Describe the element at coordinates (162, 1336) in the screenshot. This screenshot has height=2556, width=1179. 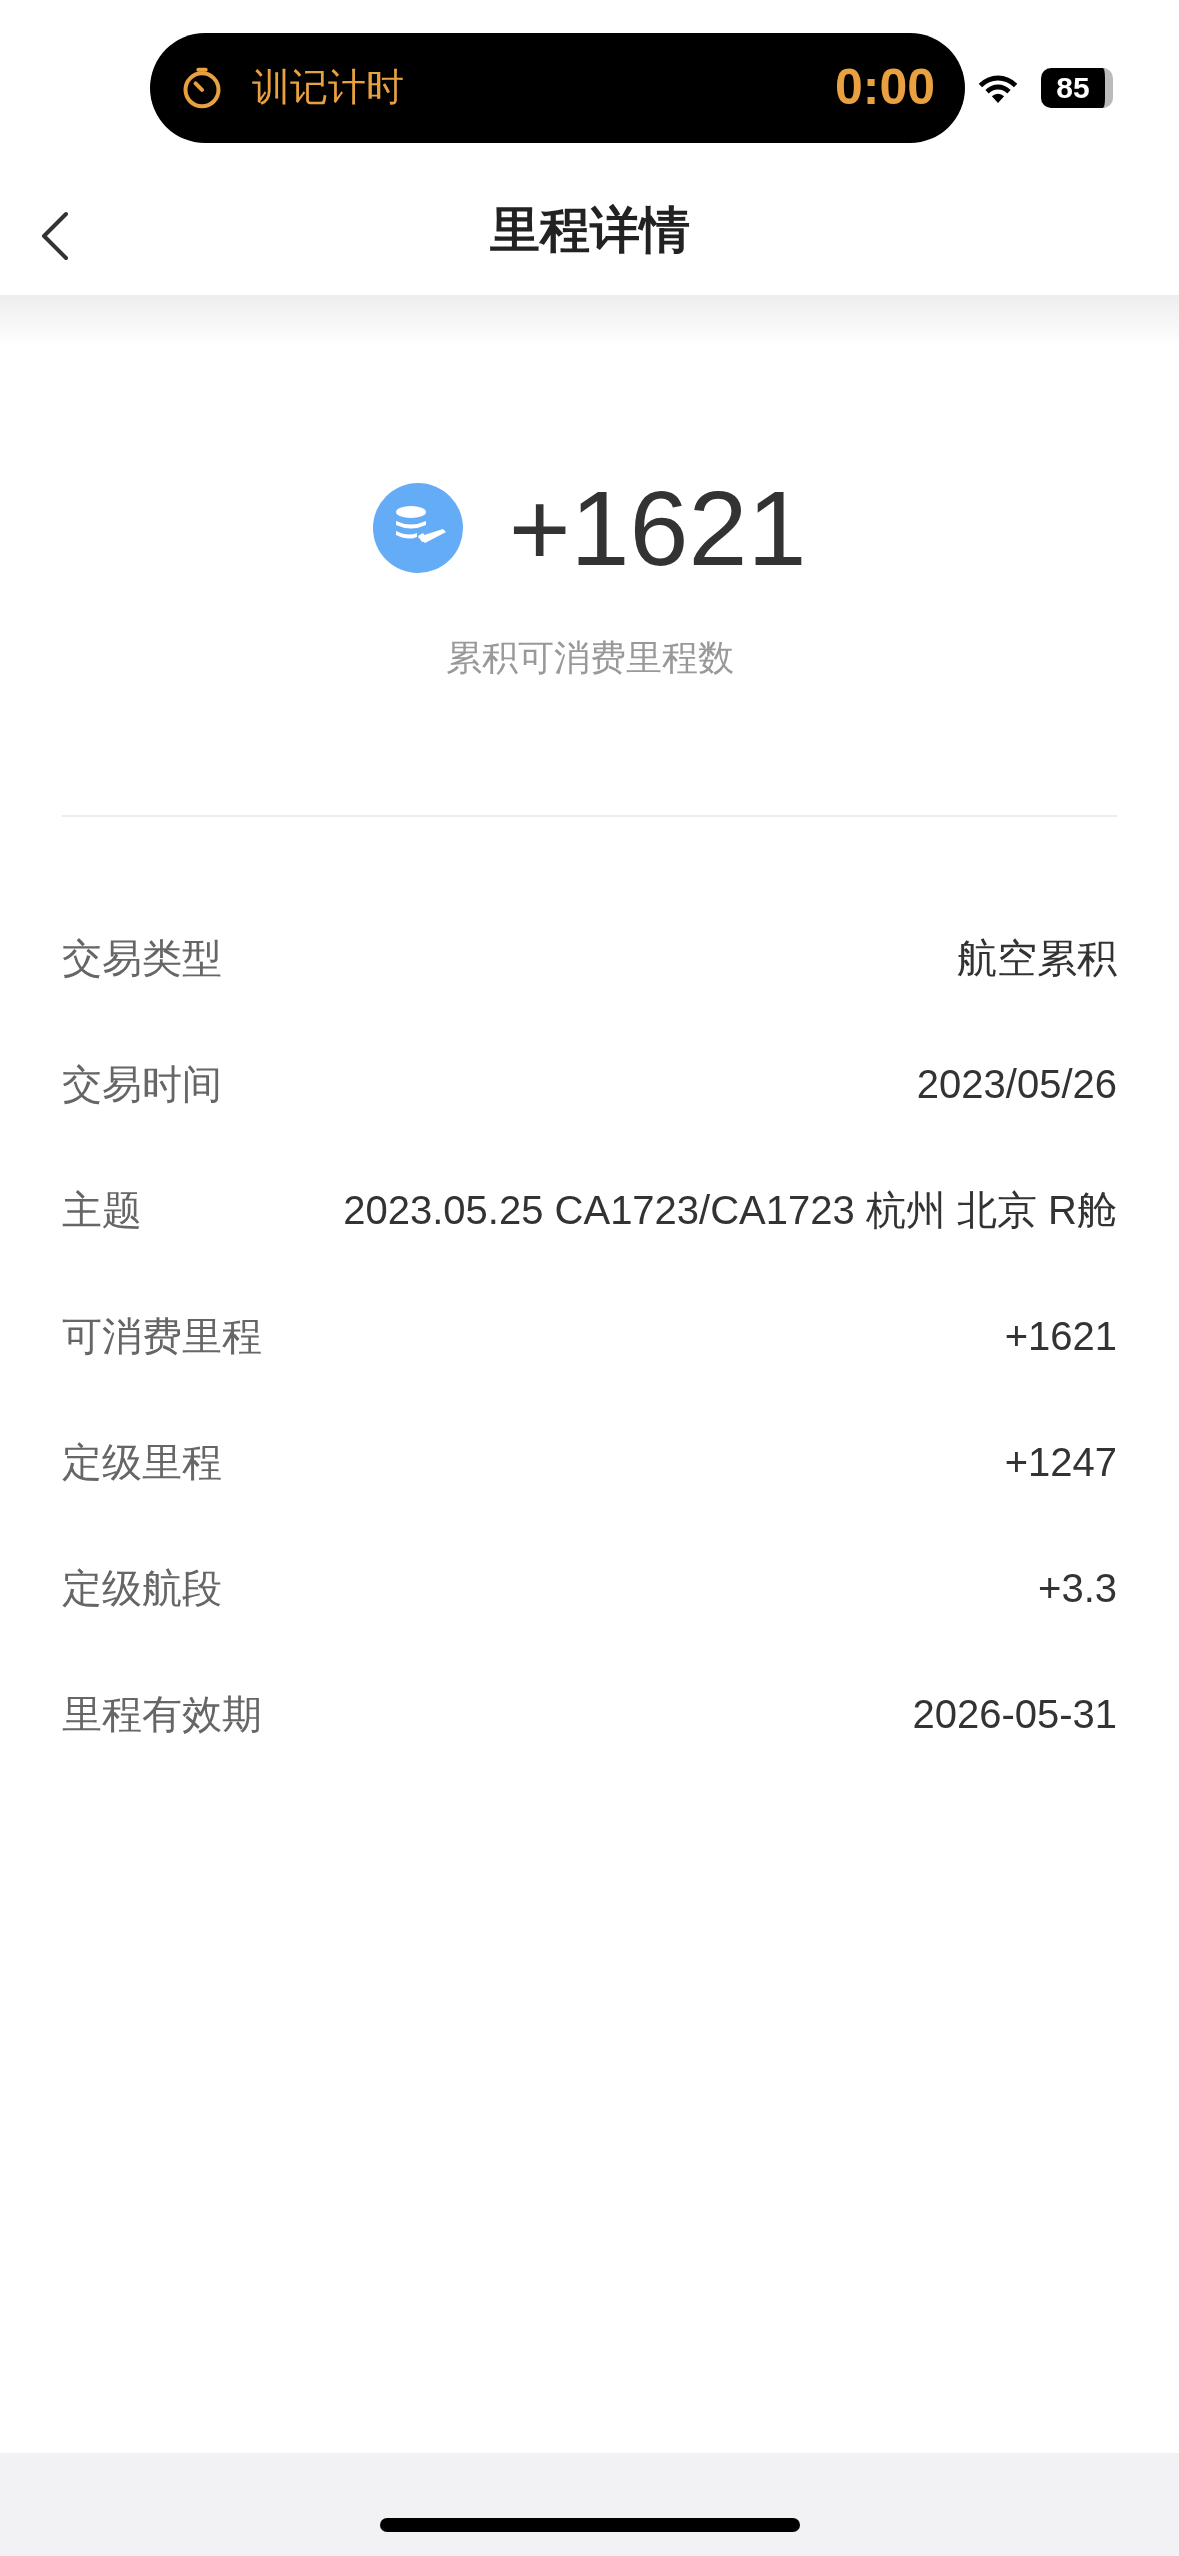
I see `detail-label: 可消费里程` at that location.